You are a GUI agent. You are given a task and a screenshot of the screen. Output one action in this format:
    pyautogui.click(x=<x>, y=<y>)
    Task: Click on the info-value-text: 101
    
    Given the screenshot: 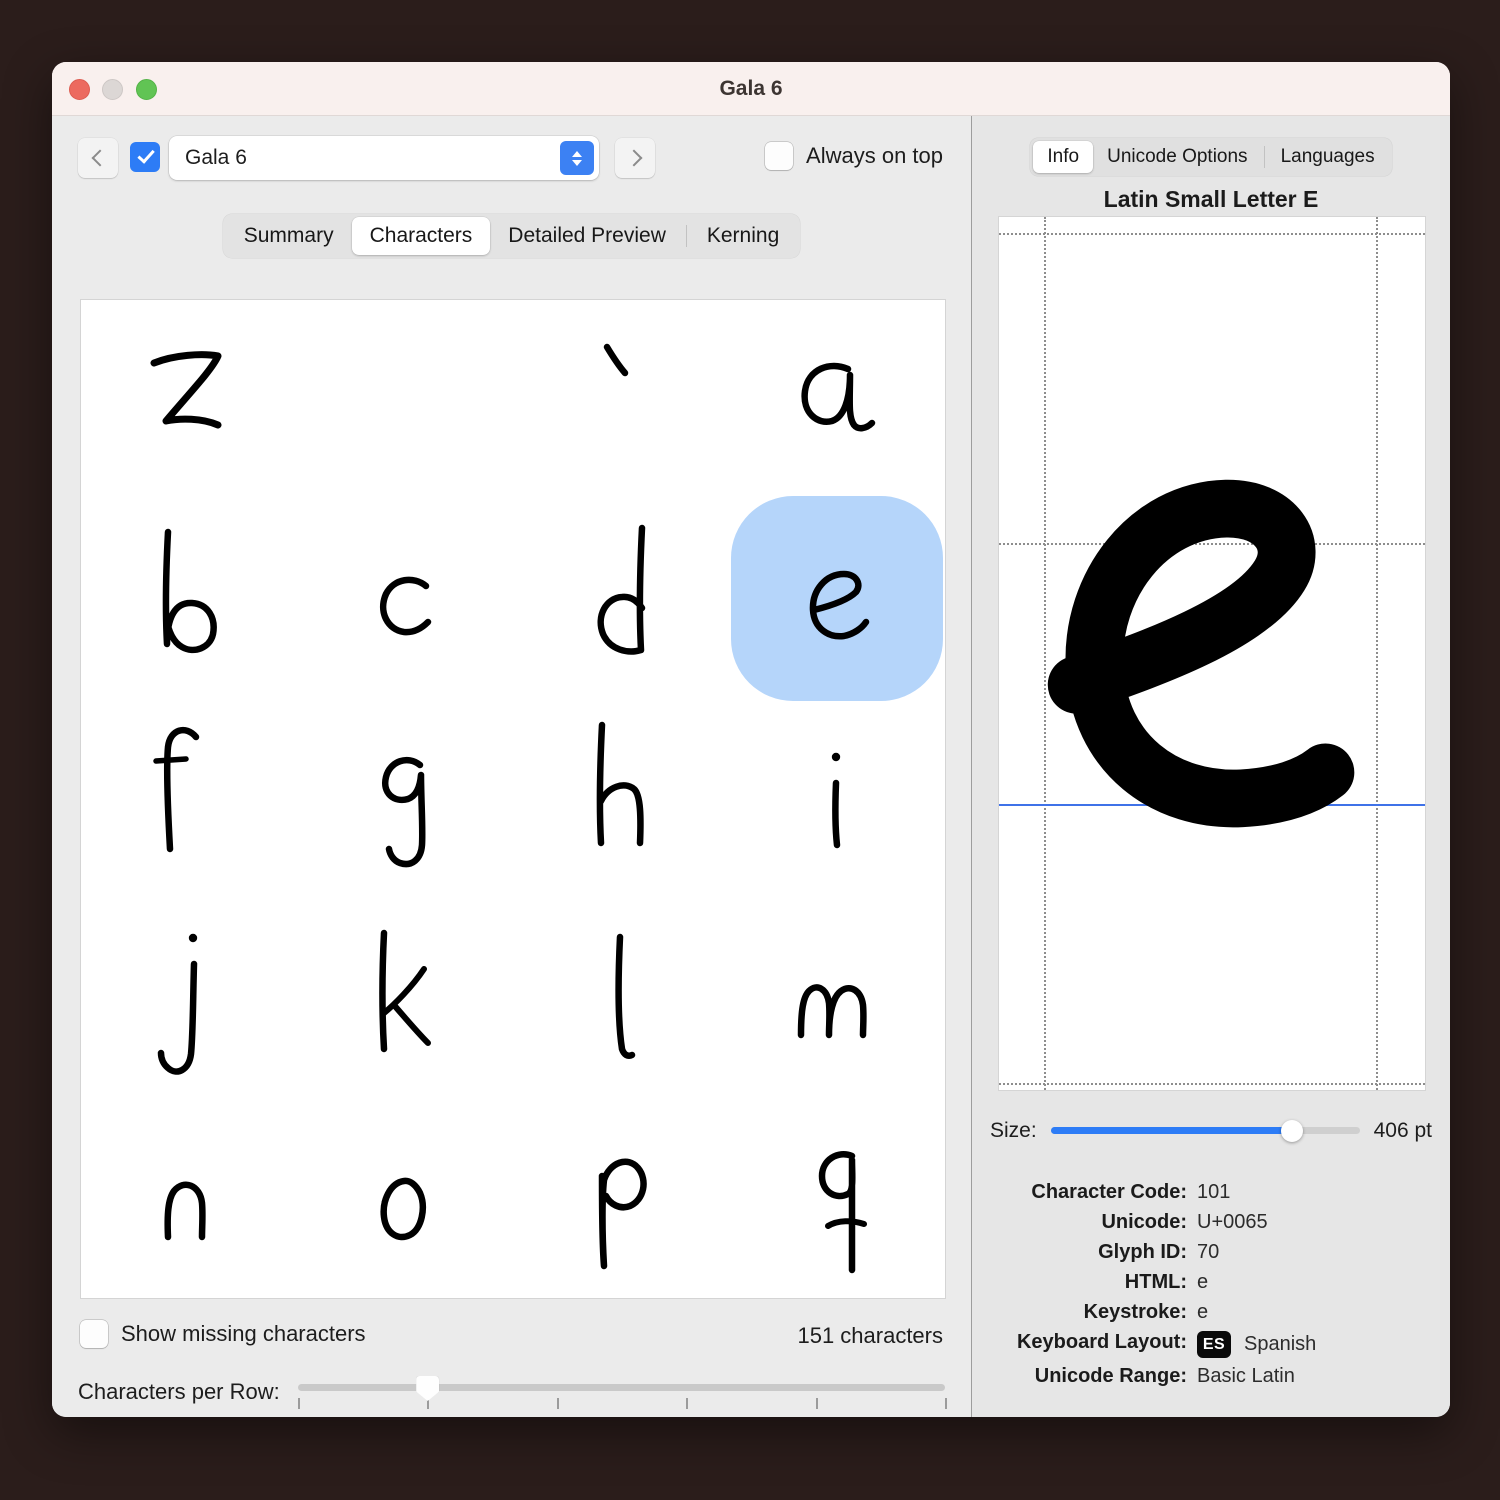 What is the action you would take?
    pyautogui.click(x=1214, y=1192)
    